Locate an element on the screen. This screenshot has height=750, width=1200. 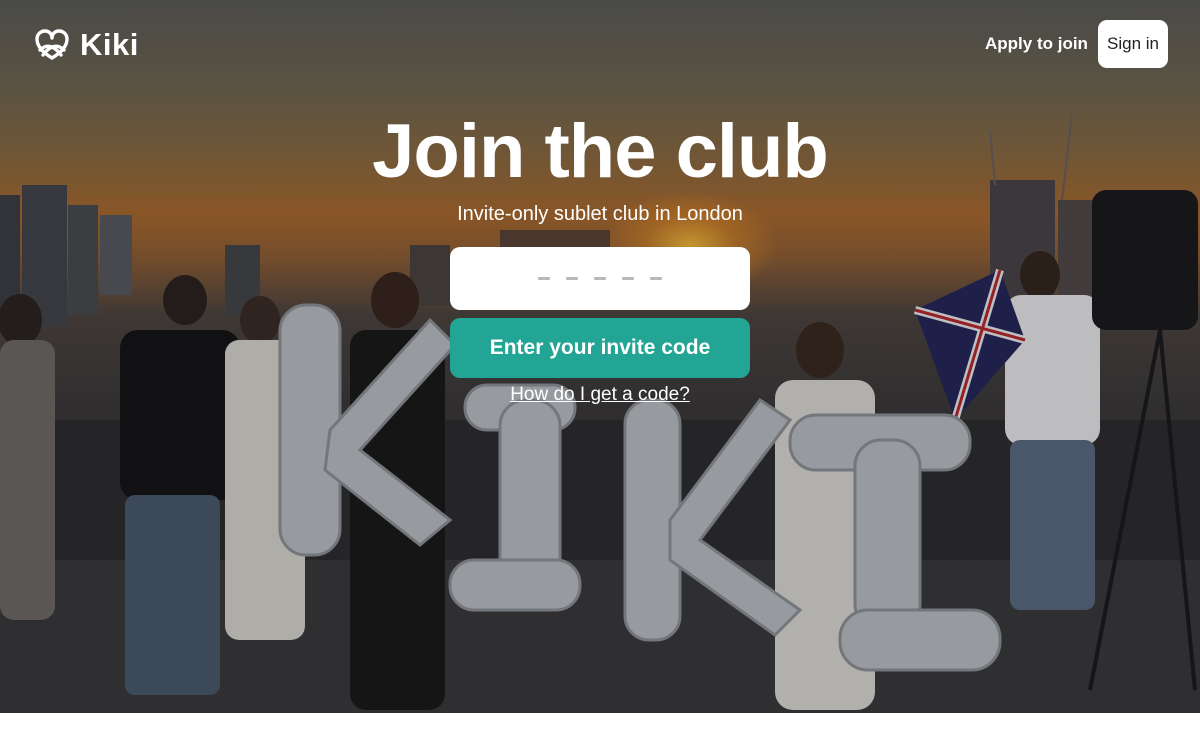
kiki-logo: Kiki is located at coordinates (86, 45).